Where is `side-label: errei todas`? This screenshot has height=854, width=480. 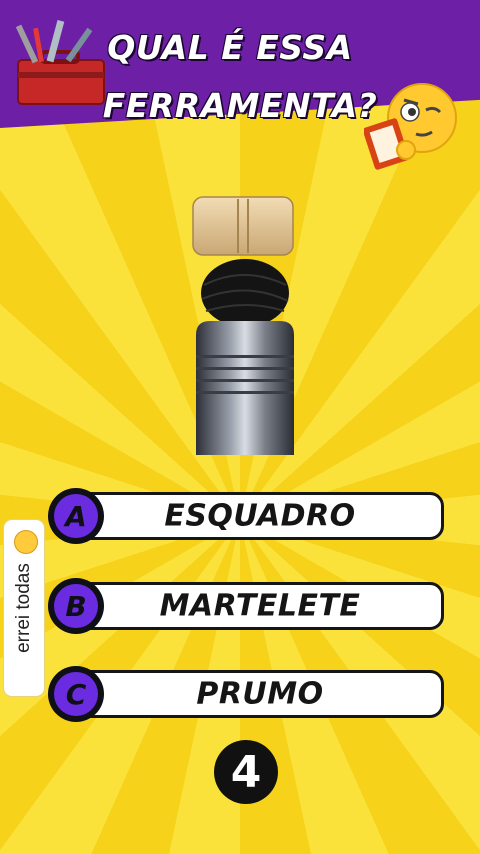
side-label: errei todas is located at coordinates (24, 608).